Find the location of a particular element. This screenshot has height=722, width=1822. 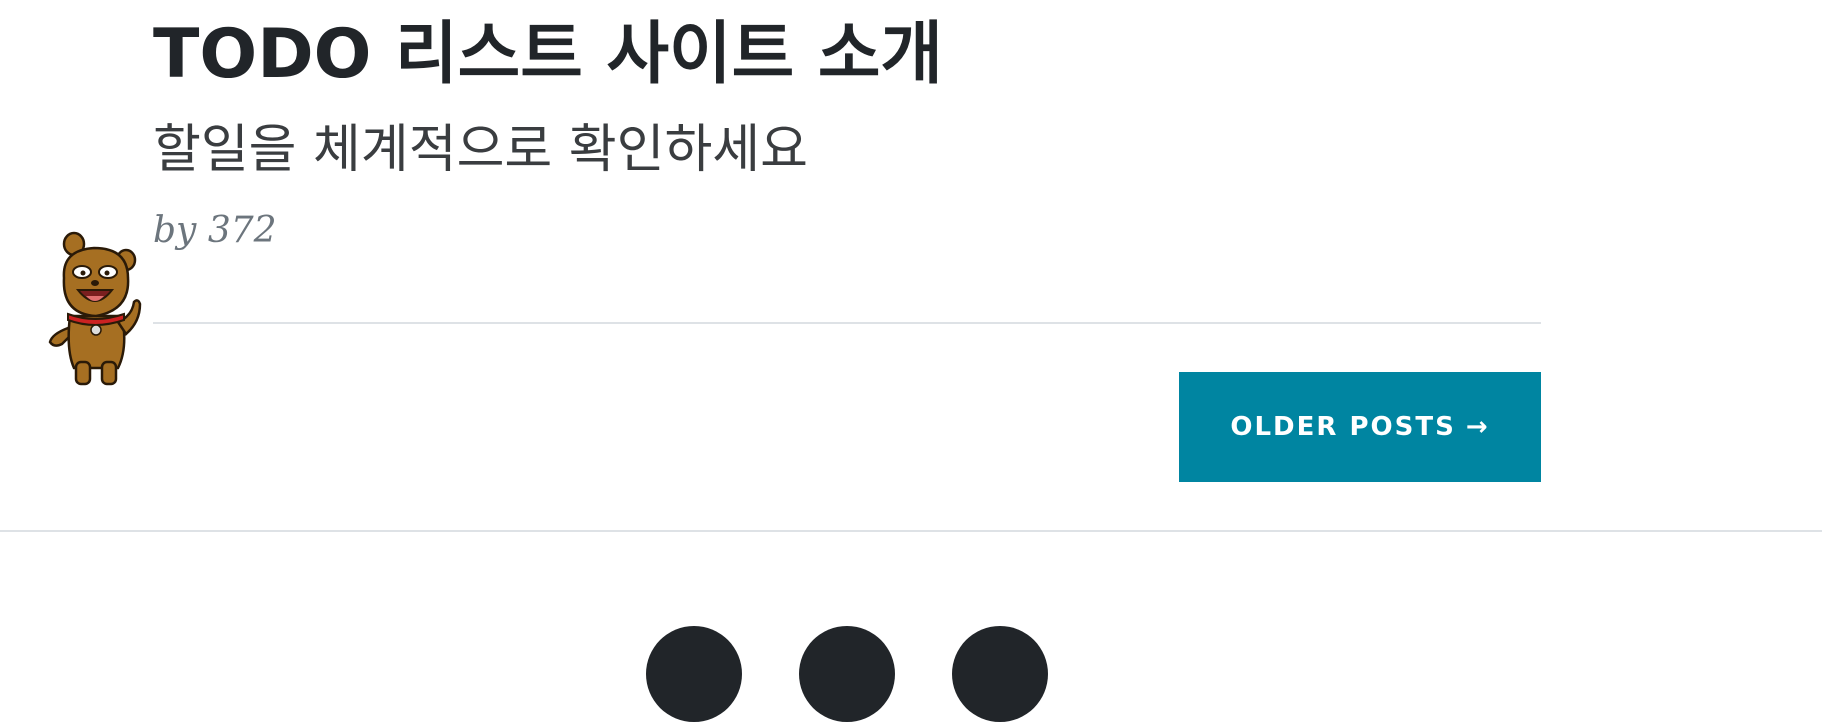

footer-divider is located at coordinates (911, 531).